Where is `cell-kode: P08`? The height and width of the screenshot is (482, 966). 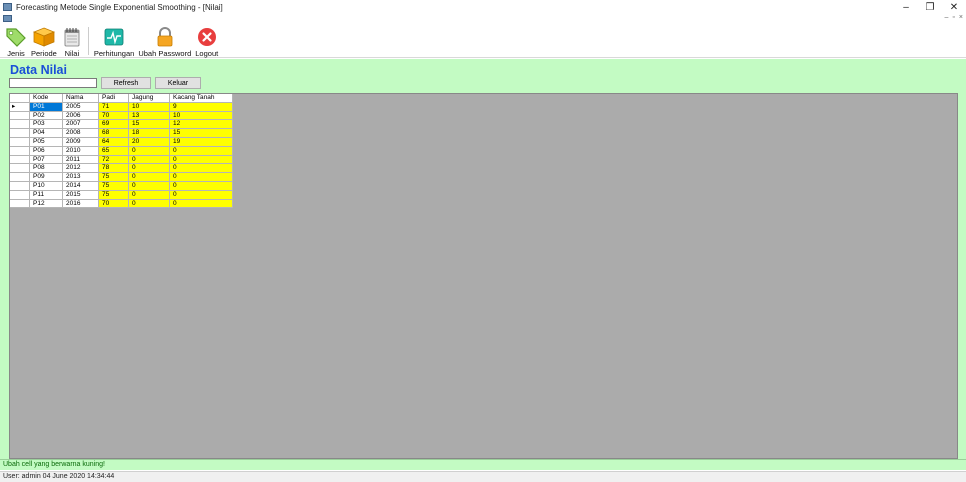
cell-kode: P08 is located at coordinates (46, 169).